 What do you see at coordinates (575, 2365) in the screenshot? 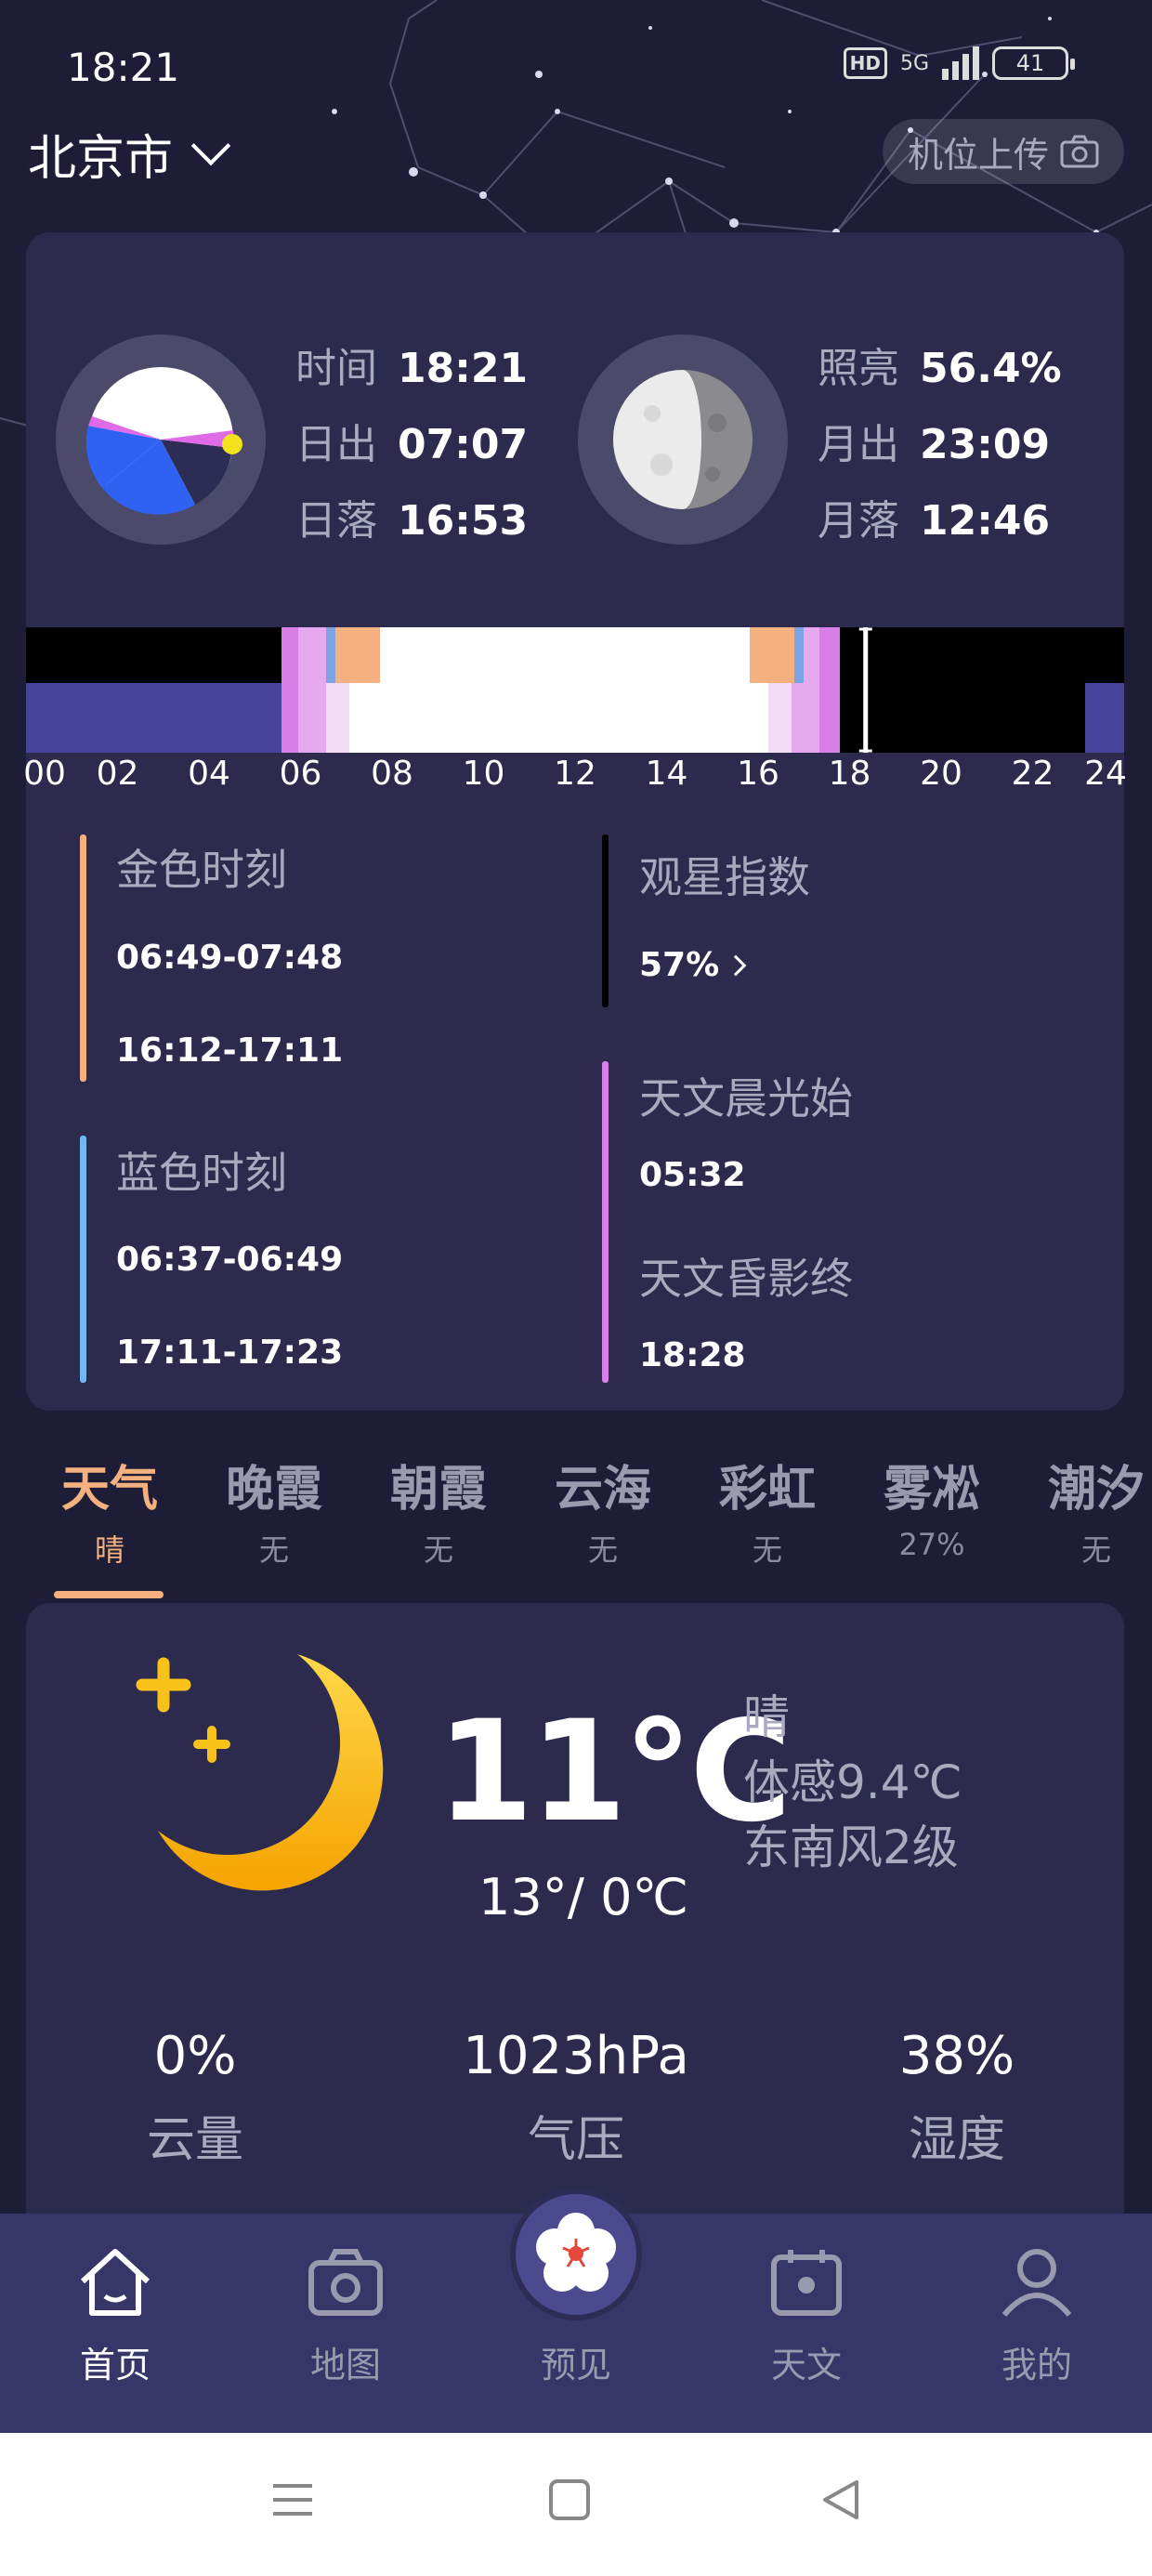
I see `nav-label: 预见` at bounding box center [575, 2365].